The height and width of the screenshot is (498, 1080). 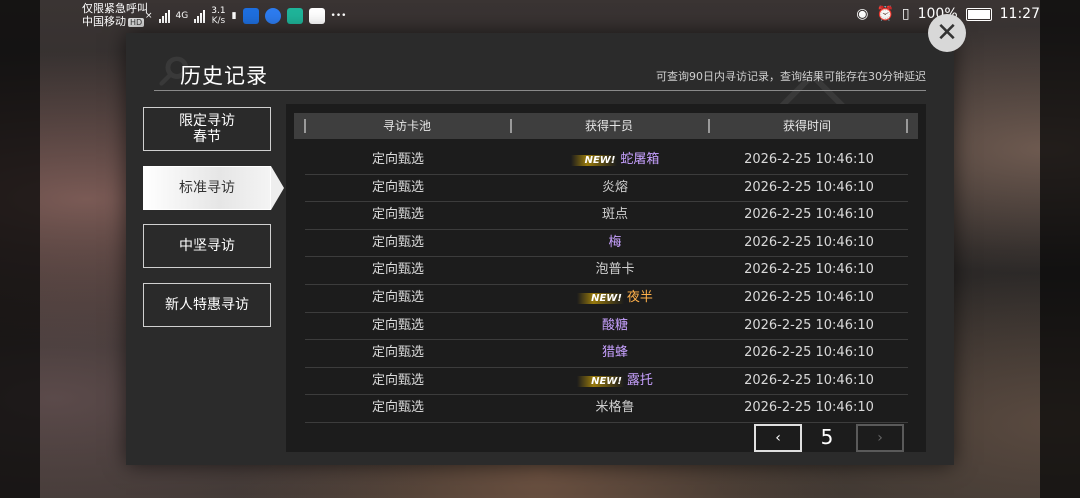 I want to click on header-time: 获得时间, so click(x=806, y=126).